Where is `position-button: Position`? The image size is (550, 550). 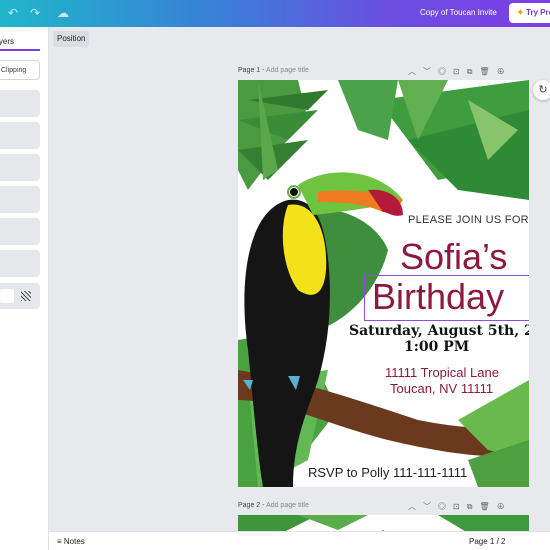
position-button: Position is located at coordinates (71, 39).